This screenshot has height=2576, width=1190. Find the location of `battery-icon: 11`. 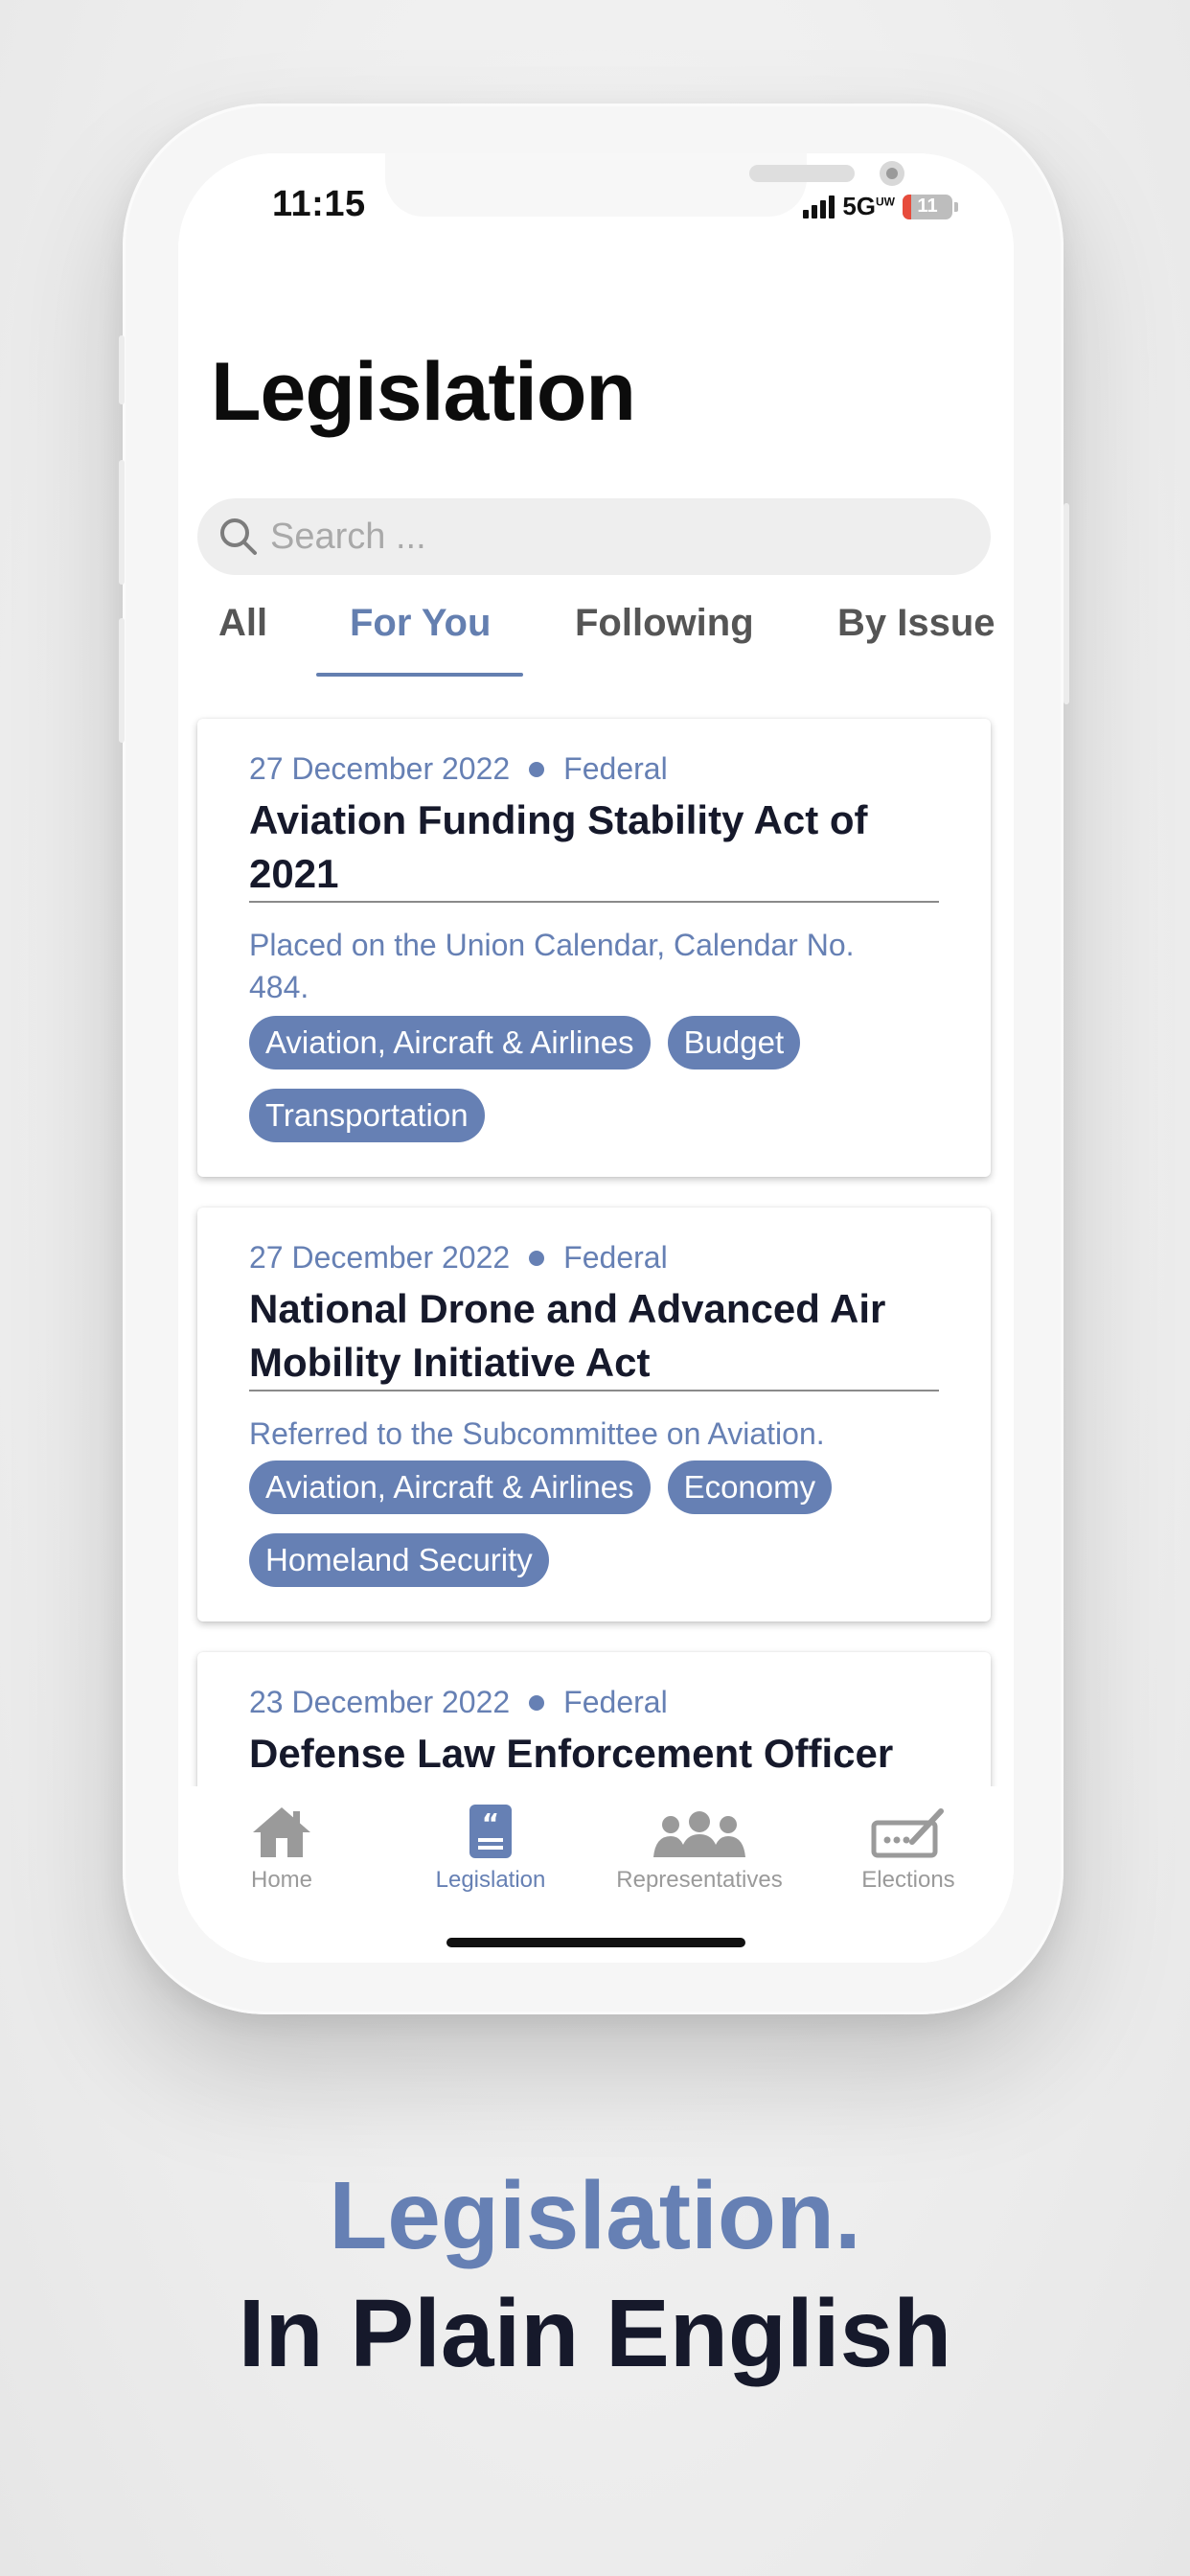

battery-icon: 11 is located at coordinates (928, 206).